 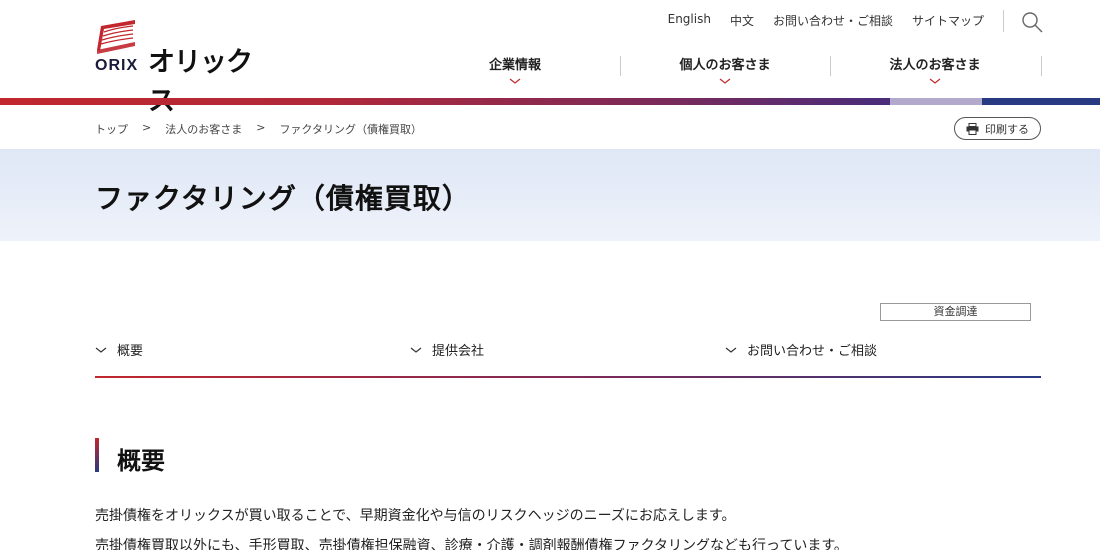 I want to click on breadcrumb-current: ファクタリング（債権買取）, so click(x=350, y=129).